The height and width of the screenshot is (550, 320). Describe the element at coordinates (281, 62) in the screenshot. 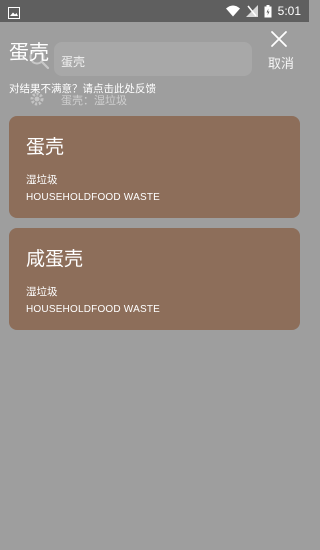

I see `cancel-button: 取消` at that location.